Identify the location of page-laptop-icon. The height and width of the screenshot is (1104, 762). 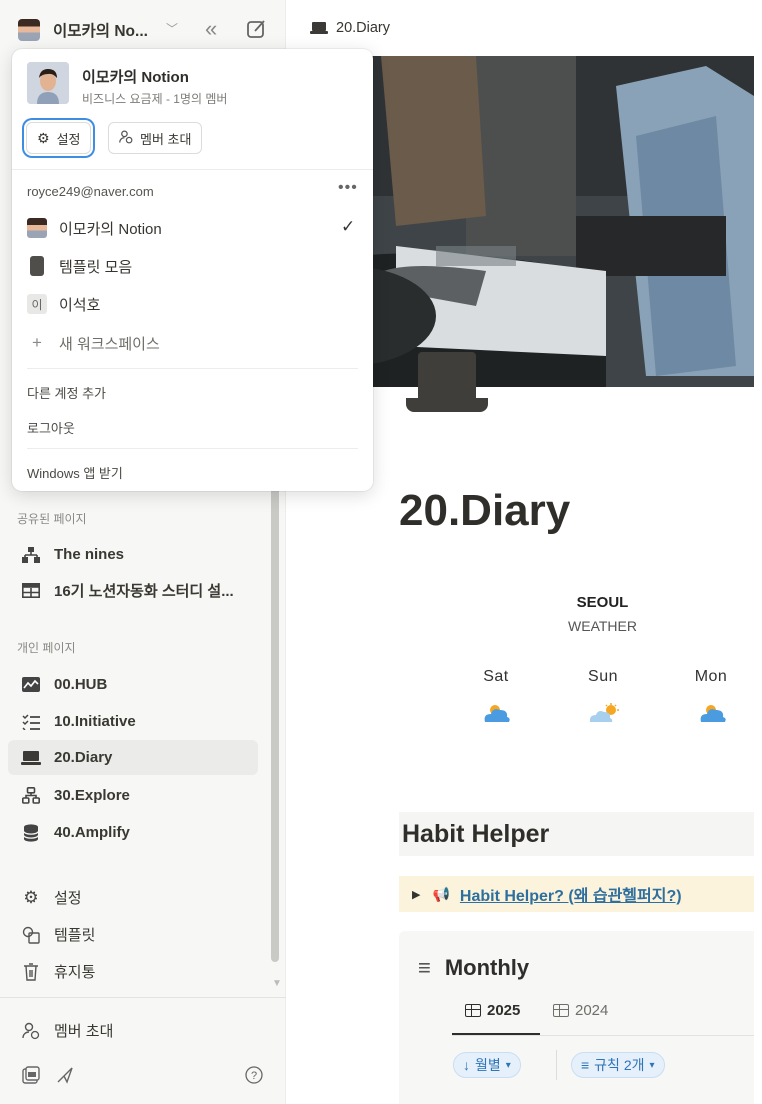
(447, 383).